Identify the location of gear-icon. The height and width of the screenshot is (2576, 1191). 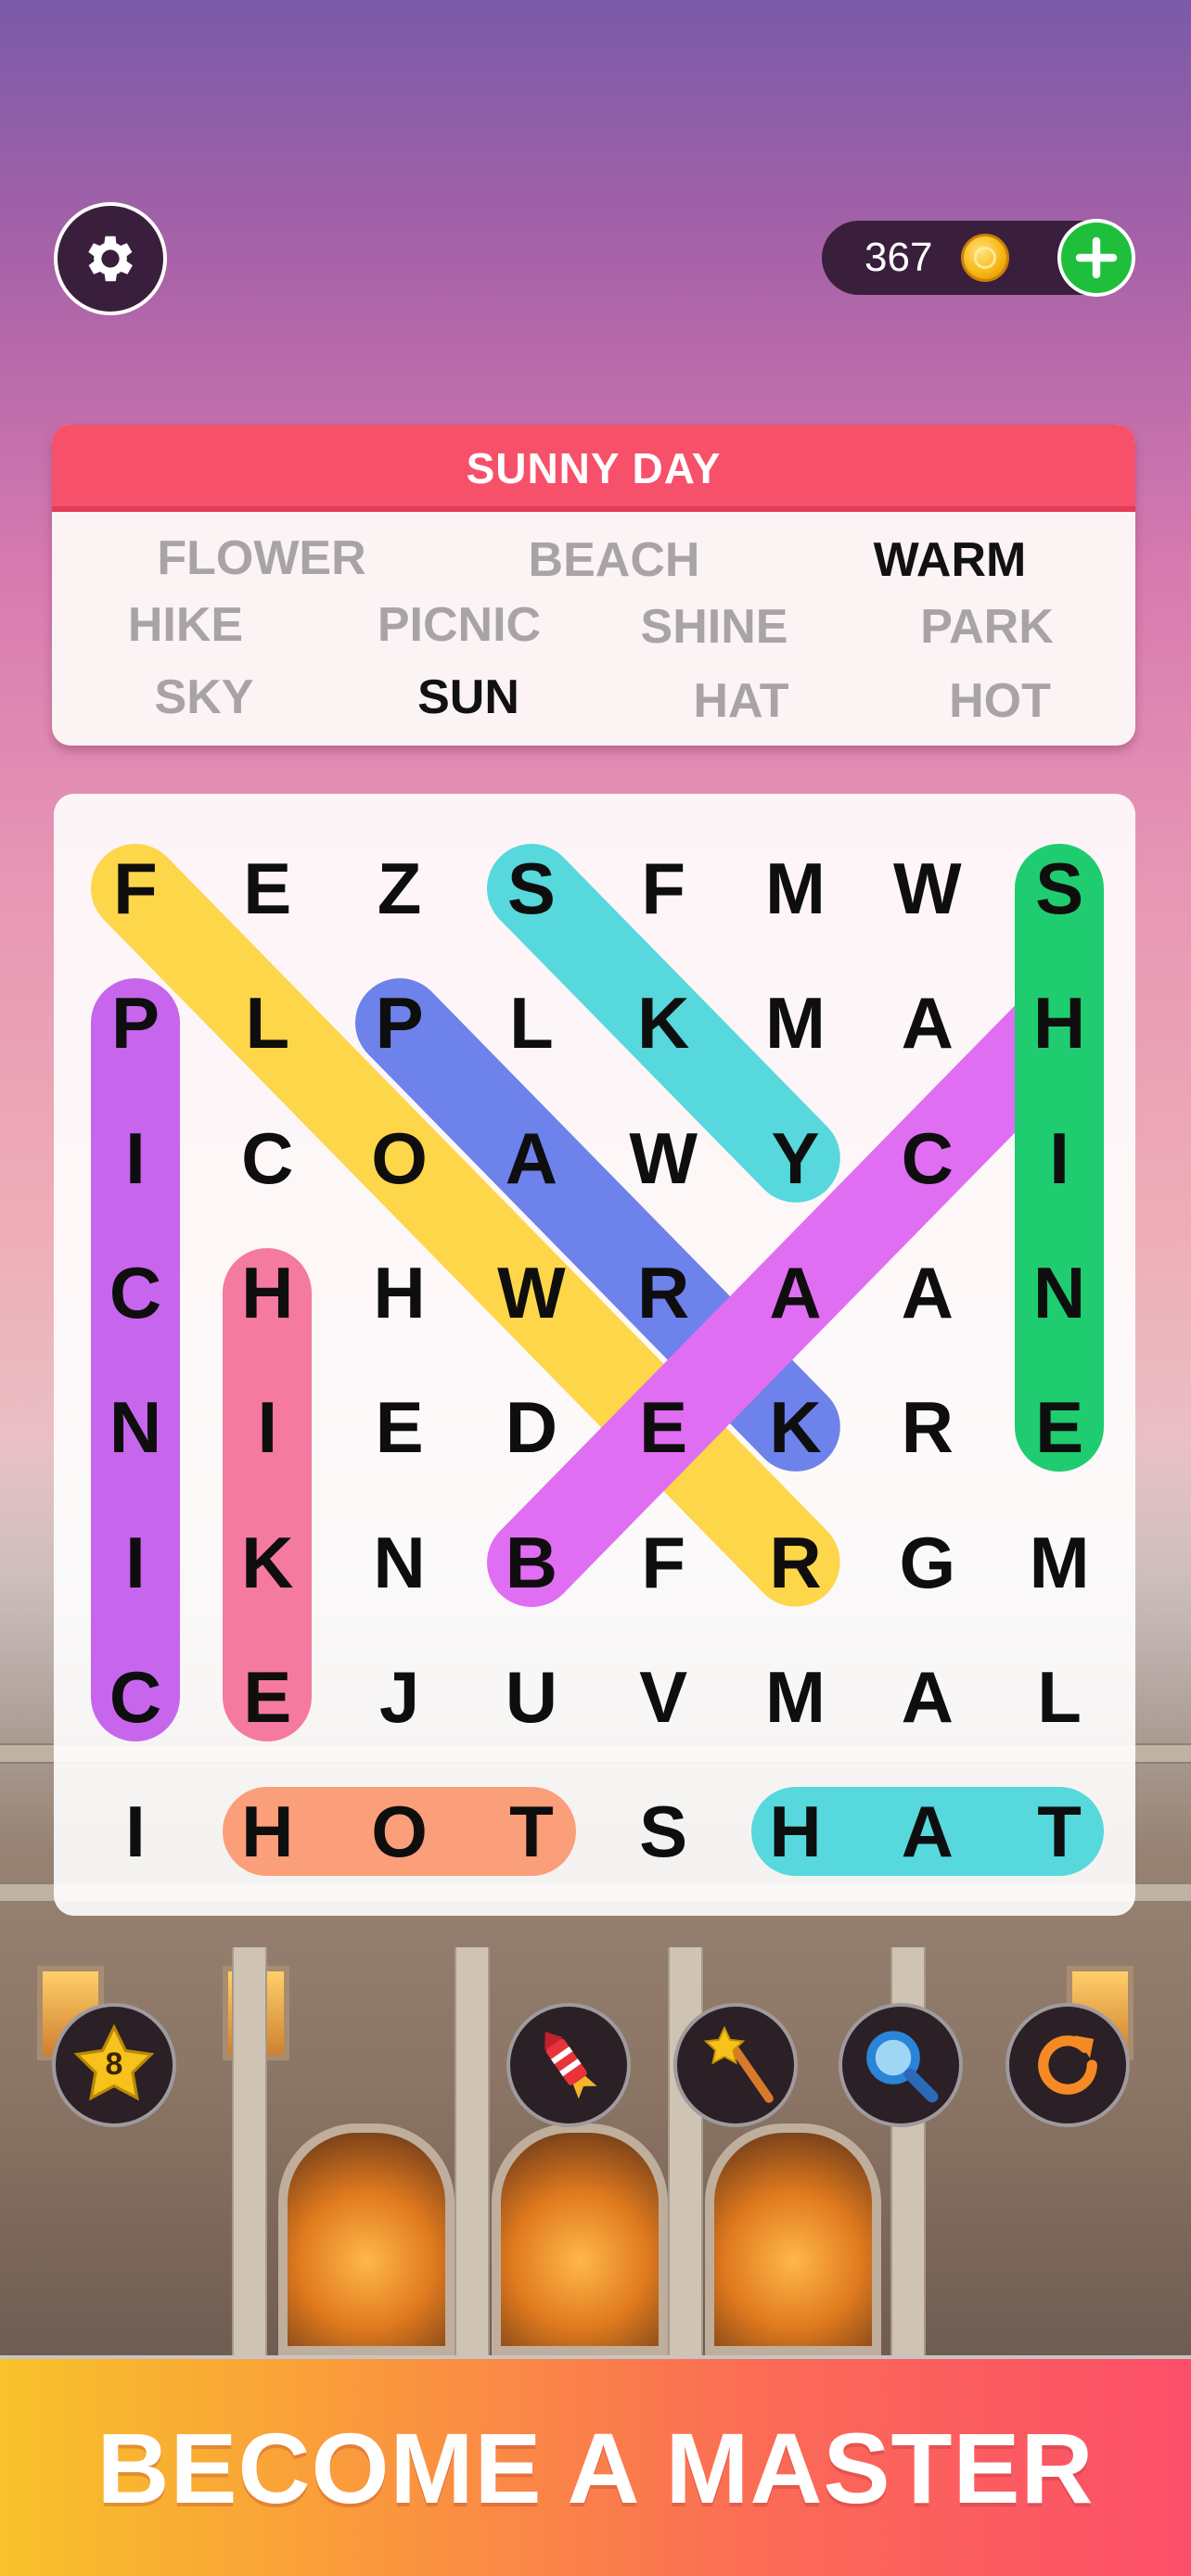
(111, 259).